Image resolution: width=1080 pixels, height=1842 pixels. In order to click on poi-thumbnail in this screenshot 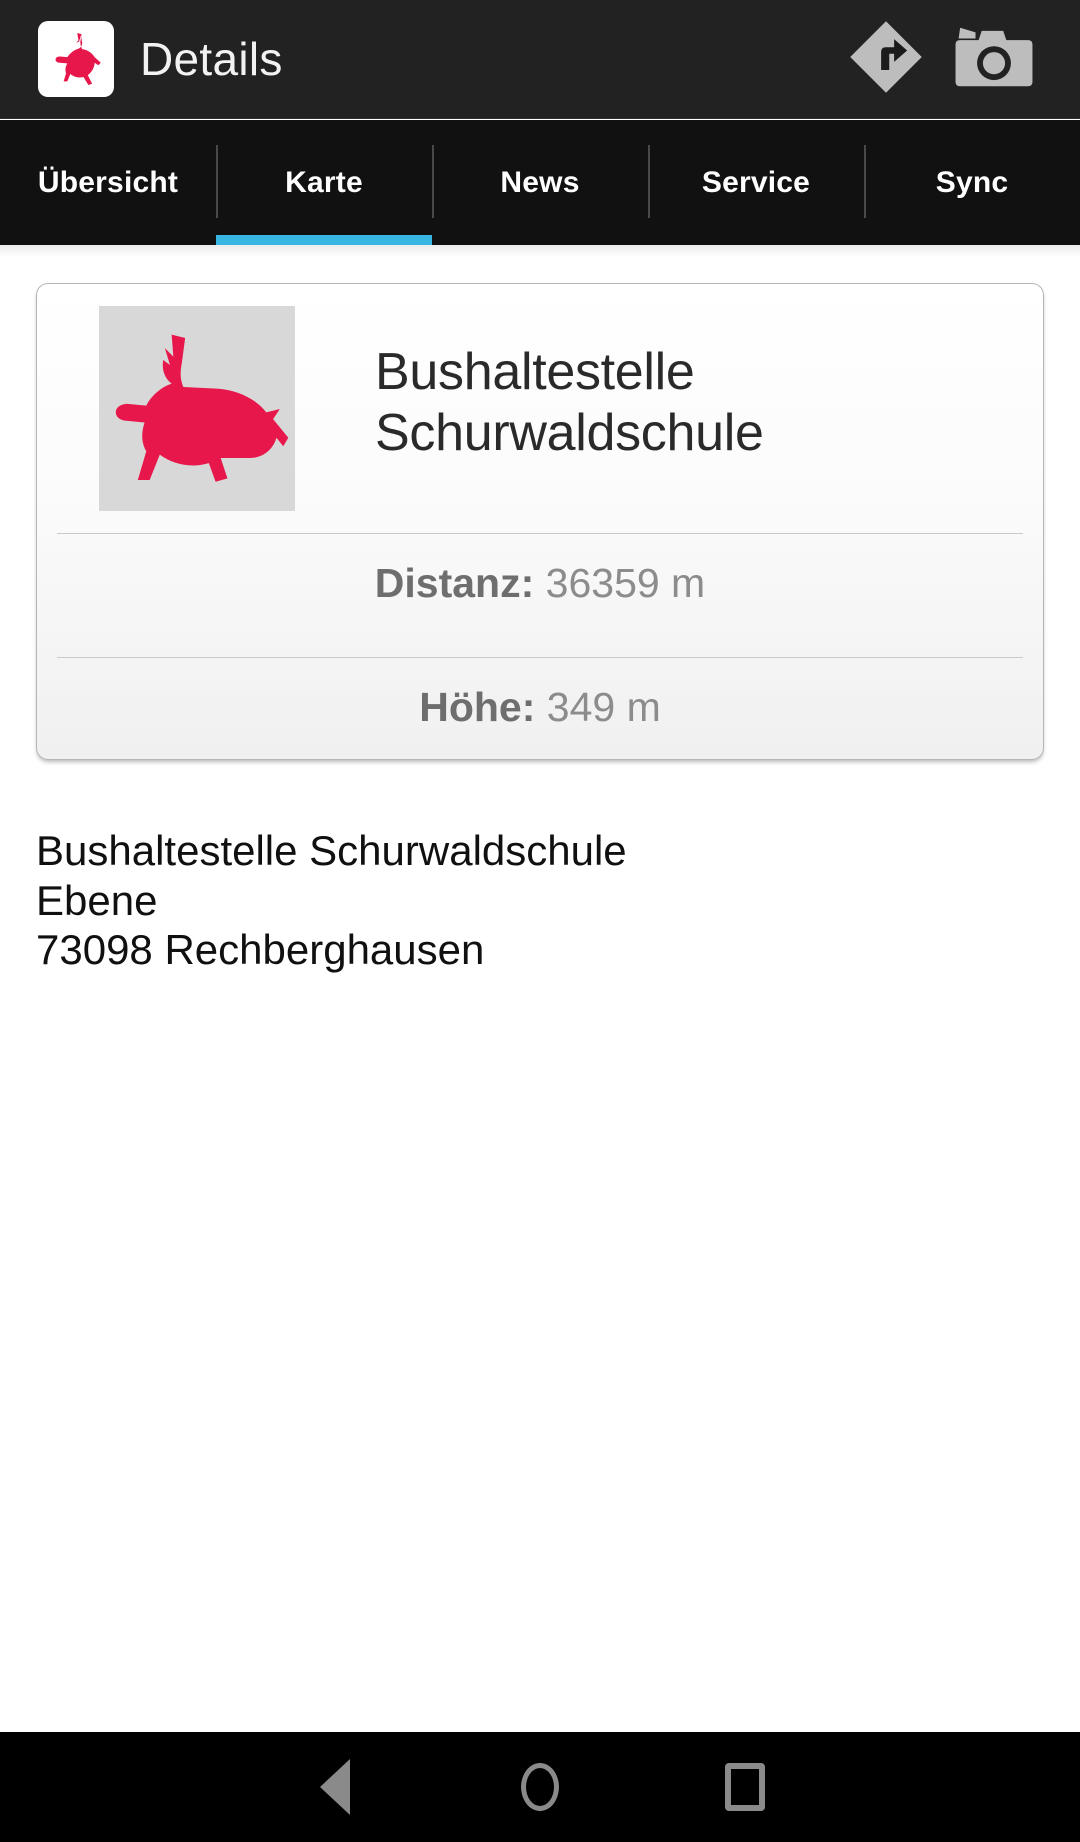, I will do `click(197, 408)`.